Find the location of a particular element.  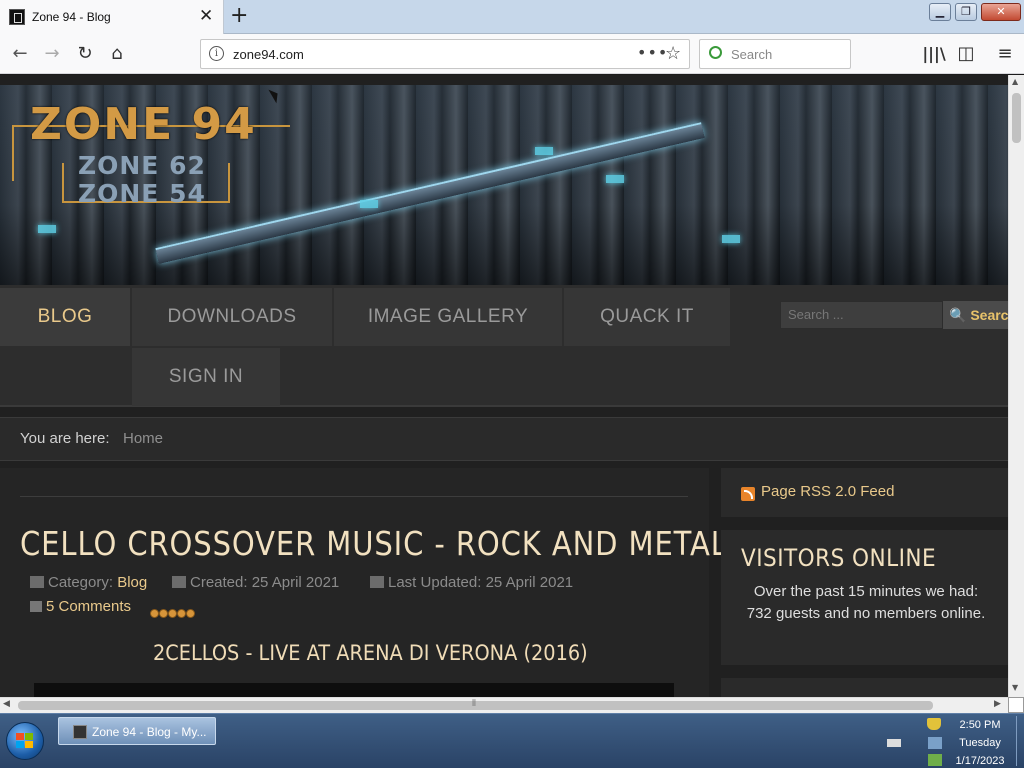

restore-icon: ❐ is located at coordinates (966, 11).